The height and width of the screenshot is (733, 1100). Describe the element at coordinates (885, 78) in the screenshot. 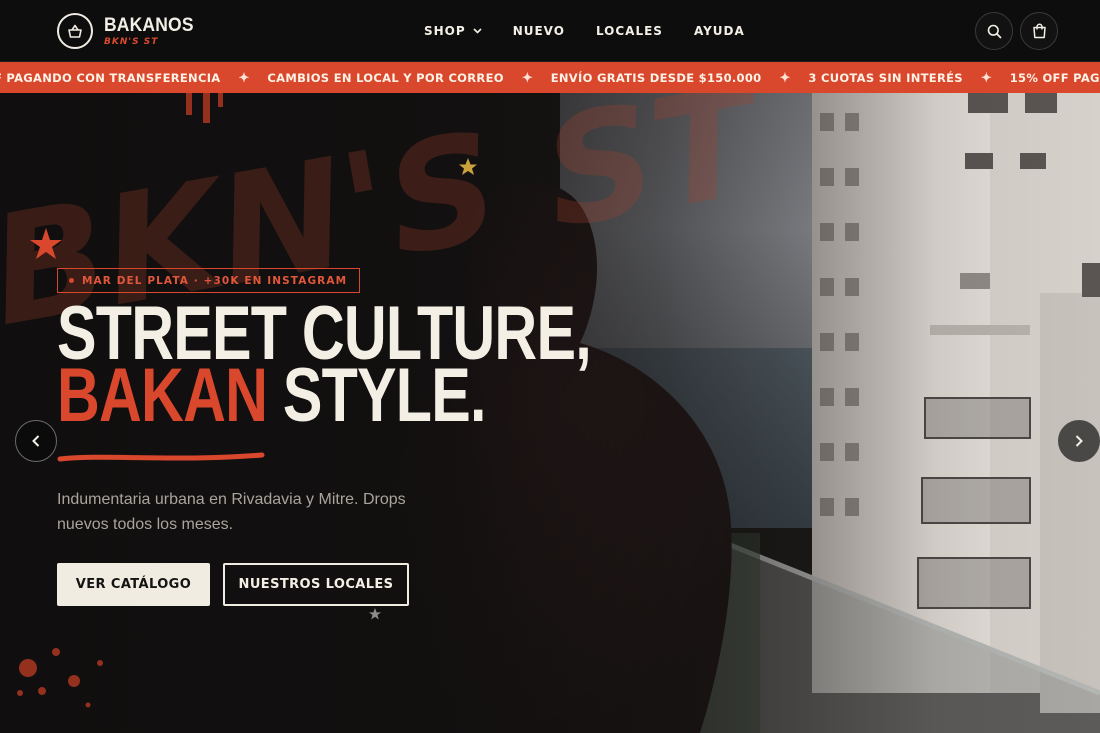

I see `ticker-item: 3 CUOTAS SIN INTERÉS` at that location.